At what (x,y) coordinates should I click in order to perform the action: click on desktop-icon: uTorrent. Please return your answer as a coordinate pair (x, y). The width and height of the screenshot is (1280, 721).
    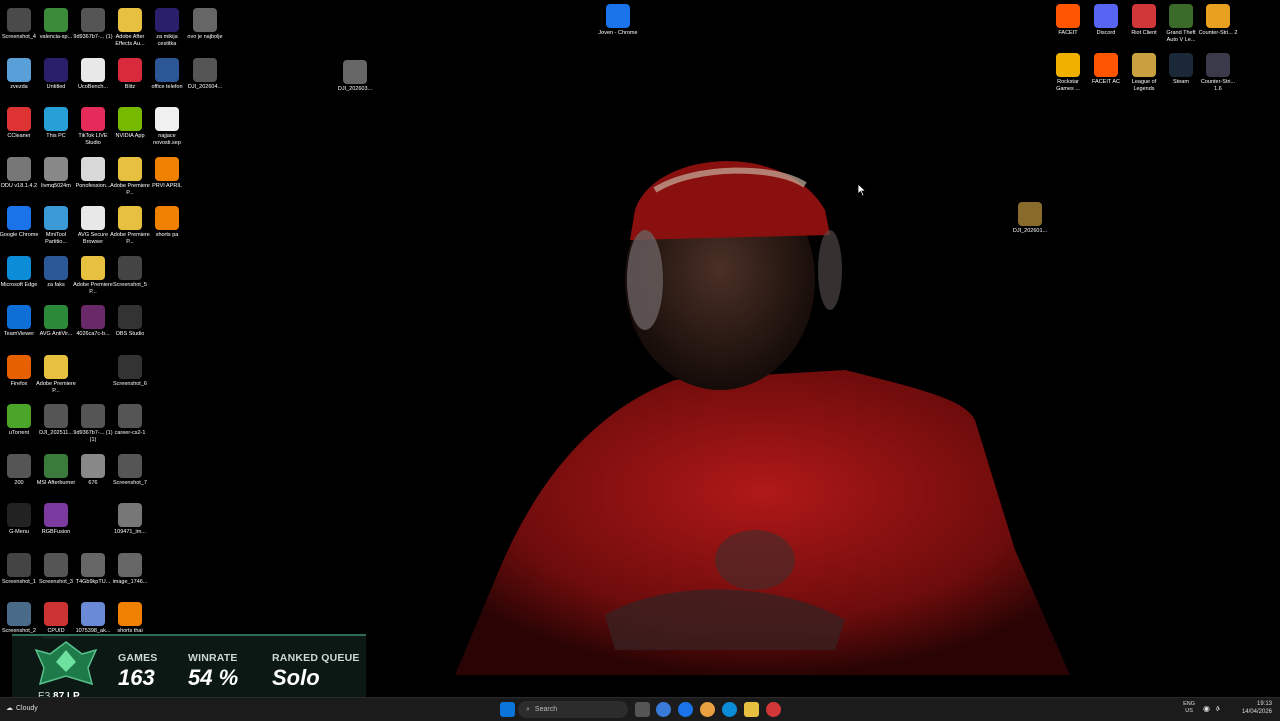
    Looking at the image, I should click on (19, 420).